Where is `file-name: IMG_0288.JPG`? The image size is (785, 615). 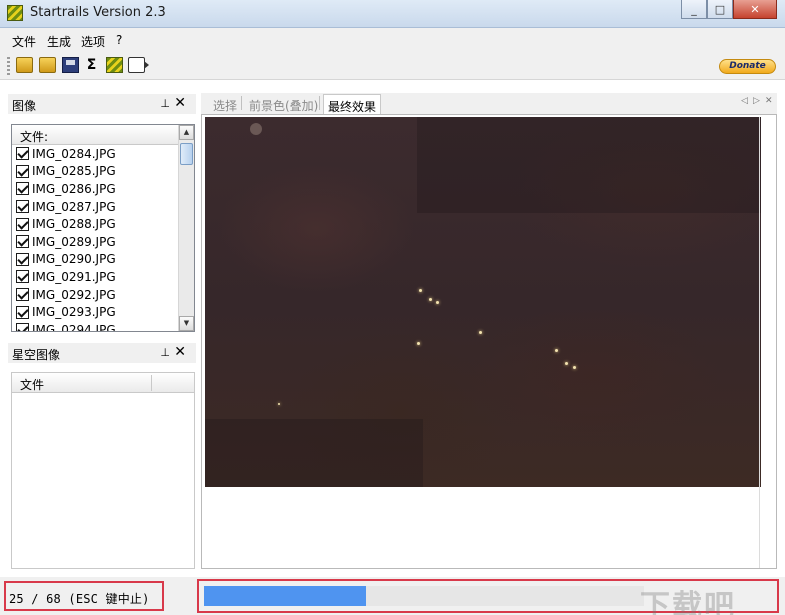
file-name: IMG_0288.JPG is located at coordinates (74, 224).